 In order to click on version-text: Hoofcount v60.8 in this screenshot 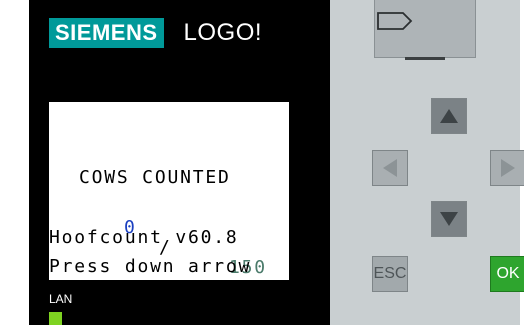, I will do `click(144, 237)`.